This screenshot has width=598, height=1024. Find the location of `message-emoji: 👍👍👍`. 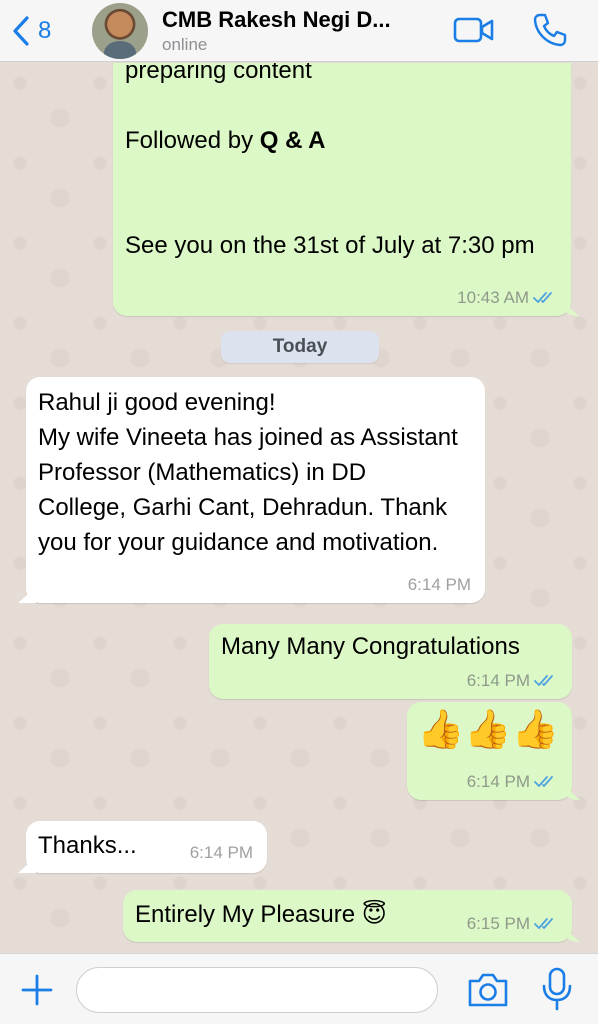

message-emoji: 👍👍👍 is located at coordinates (488, 730).